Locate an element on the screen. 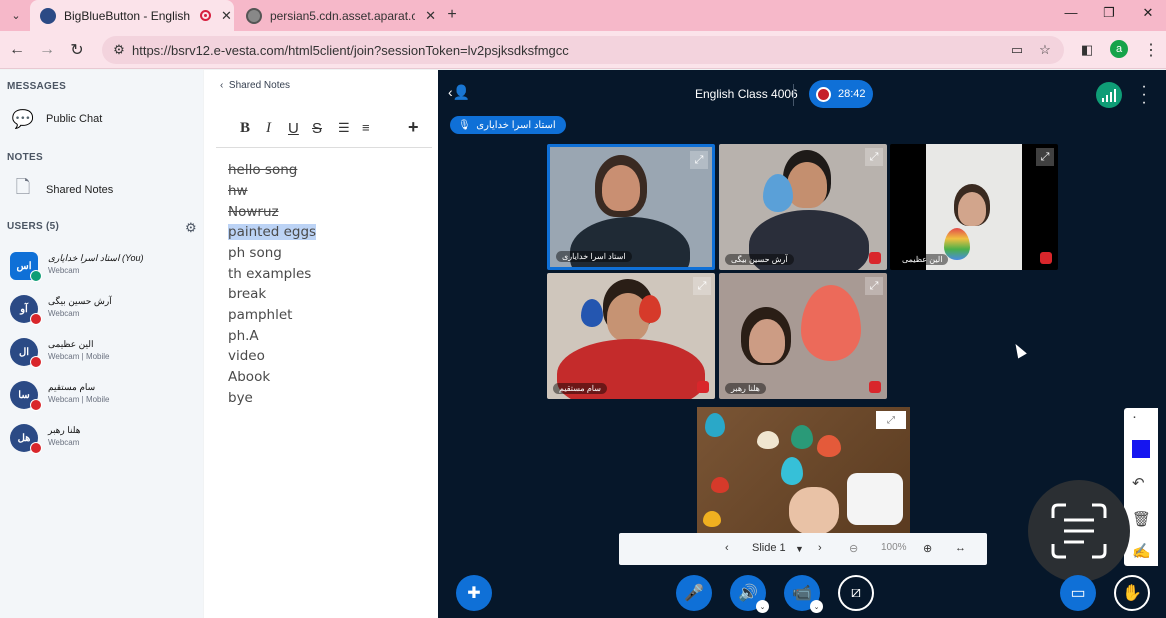  user-name: الین عظیمی is located at coordinates (71, 344).